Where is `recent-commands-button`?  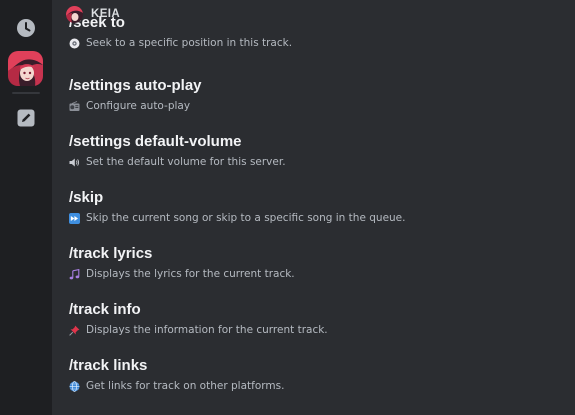 recent-commands-button is located at coordinates (26, 28).